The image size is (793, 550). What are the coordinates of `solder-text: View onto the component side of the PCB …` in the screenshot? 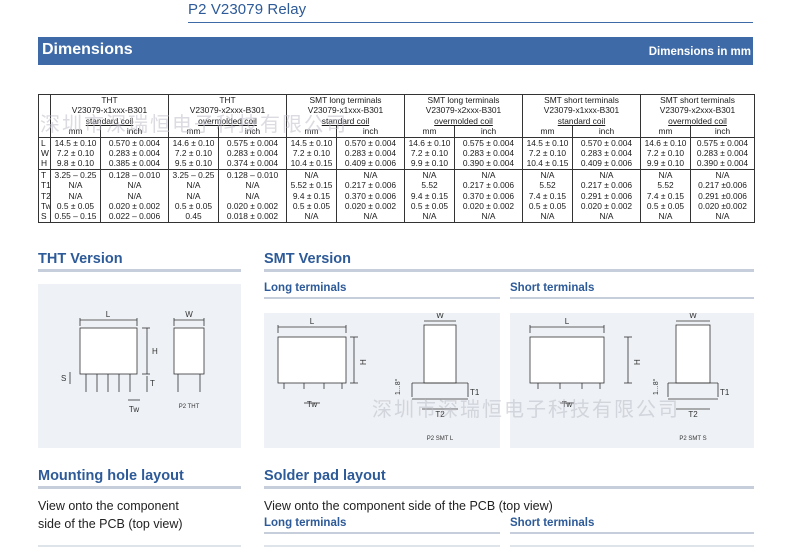 It's located at (408, 506).